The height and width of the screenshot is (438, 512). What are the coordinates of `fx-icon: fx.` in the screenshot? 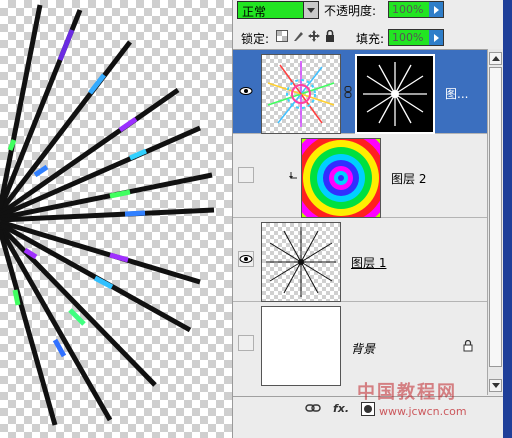 It's located at (341, 409).